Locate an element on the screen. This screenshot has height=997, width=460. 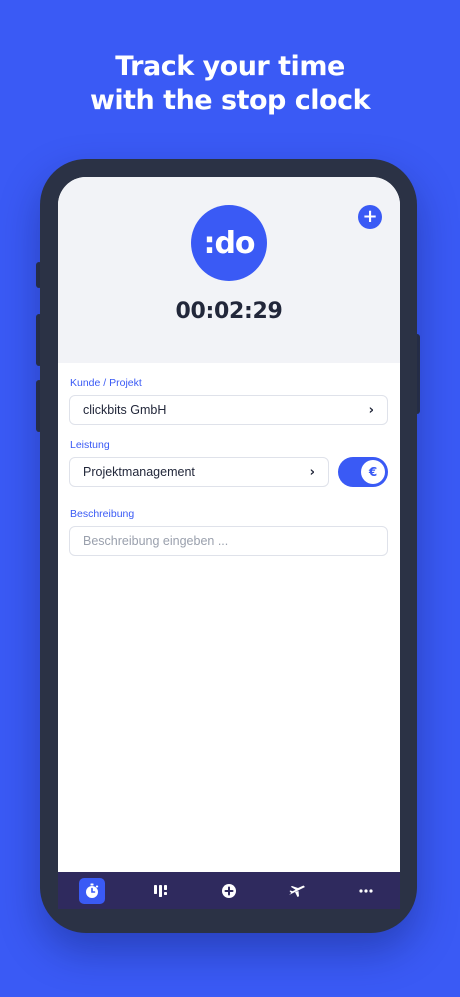
tab-stopwatch is located at coordinates (92, 890).